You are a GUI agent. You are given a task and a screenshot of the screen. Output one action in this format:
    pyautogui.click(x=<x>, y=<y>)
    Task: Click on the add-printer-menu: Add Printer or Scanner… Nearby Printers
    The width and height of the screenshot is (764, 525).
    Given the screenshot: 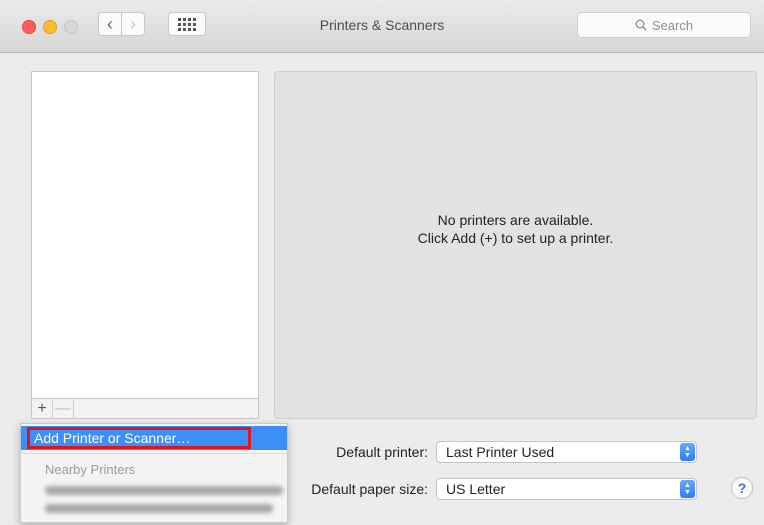 What is the action you would take?
    pyautogui.click(x=154, y=473)
    